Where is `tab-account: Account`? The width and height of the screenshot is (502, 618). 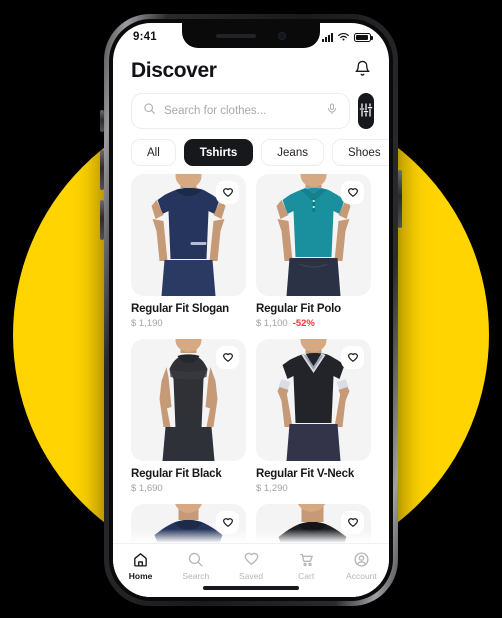
tab-account: Account is located at coordinates (361, 566).